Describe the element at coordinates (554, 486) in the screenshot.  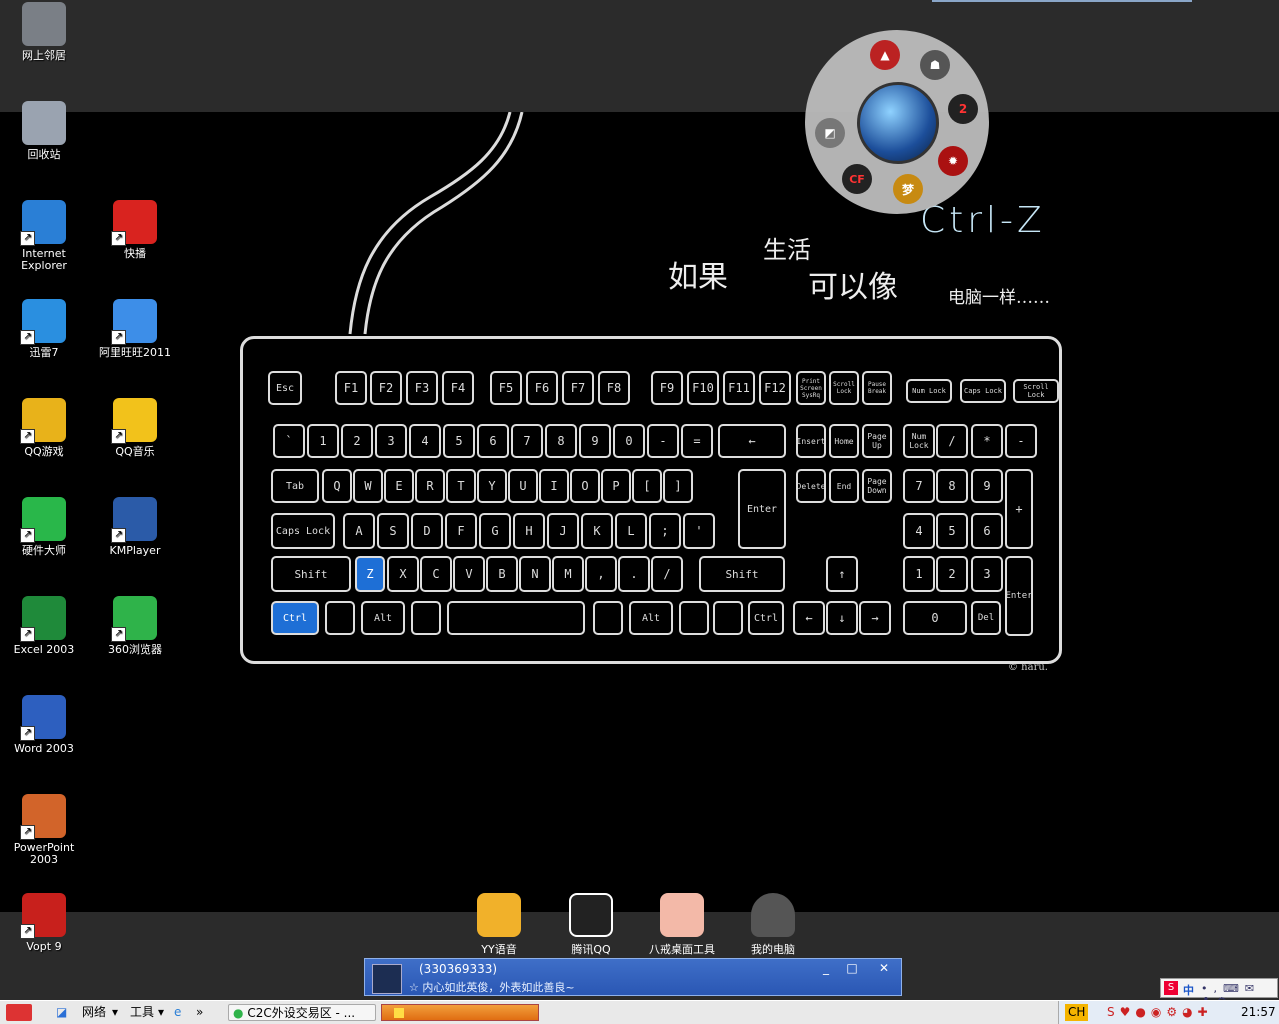
I see `keyboard-key: I` at that location.